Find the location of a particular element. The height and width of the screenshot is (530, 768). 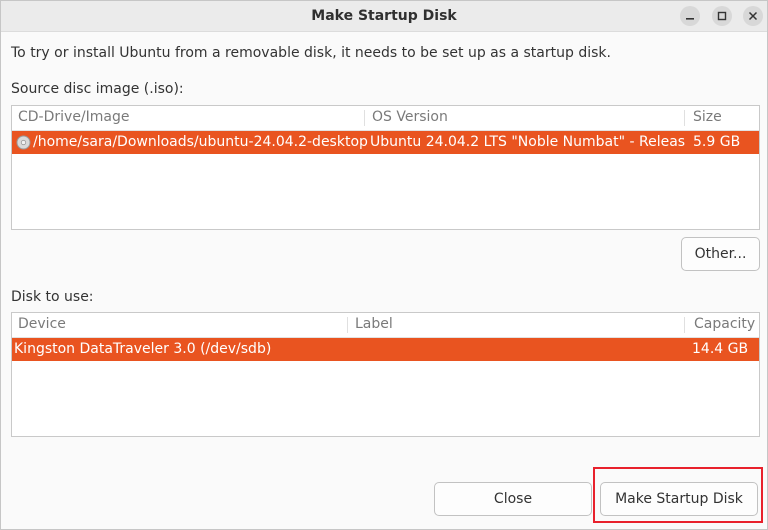

close-window-button is located at coordinates (753, 16).